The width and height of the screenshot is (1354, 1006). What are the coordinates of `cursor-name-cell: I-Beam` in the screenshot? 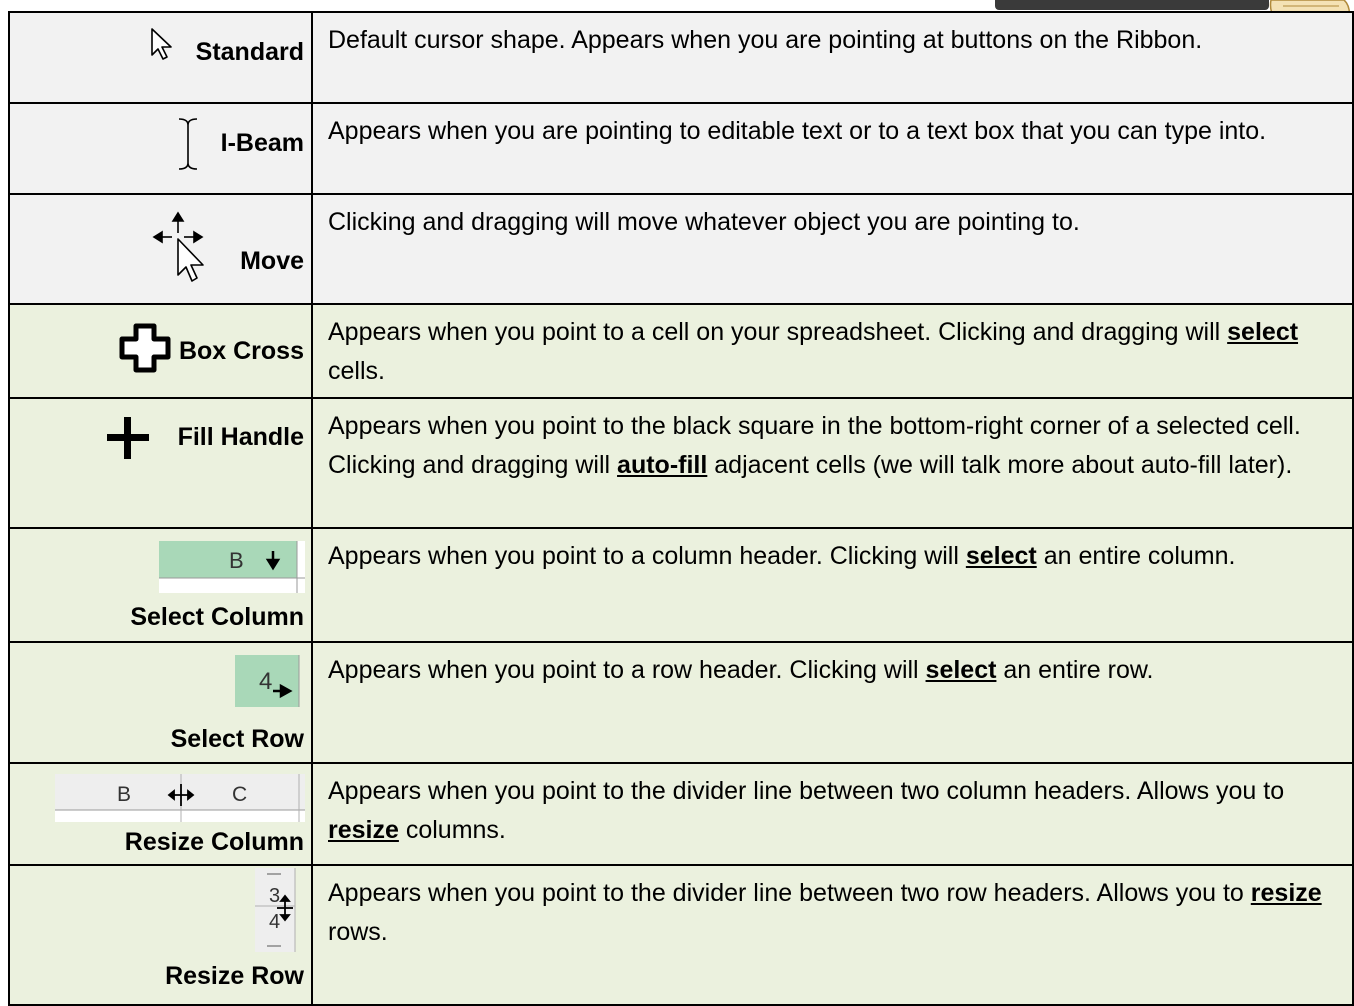 It's located at (160, 148).